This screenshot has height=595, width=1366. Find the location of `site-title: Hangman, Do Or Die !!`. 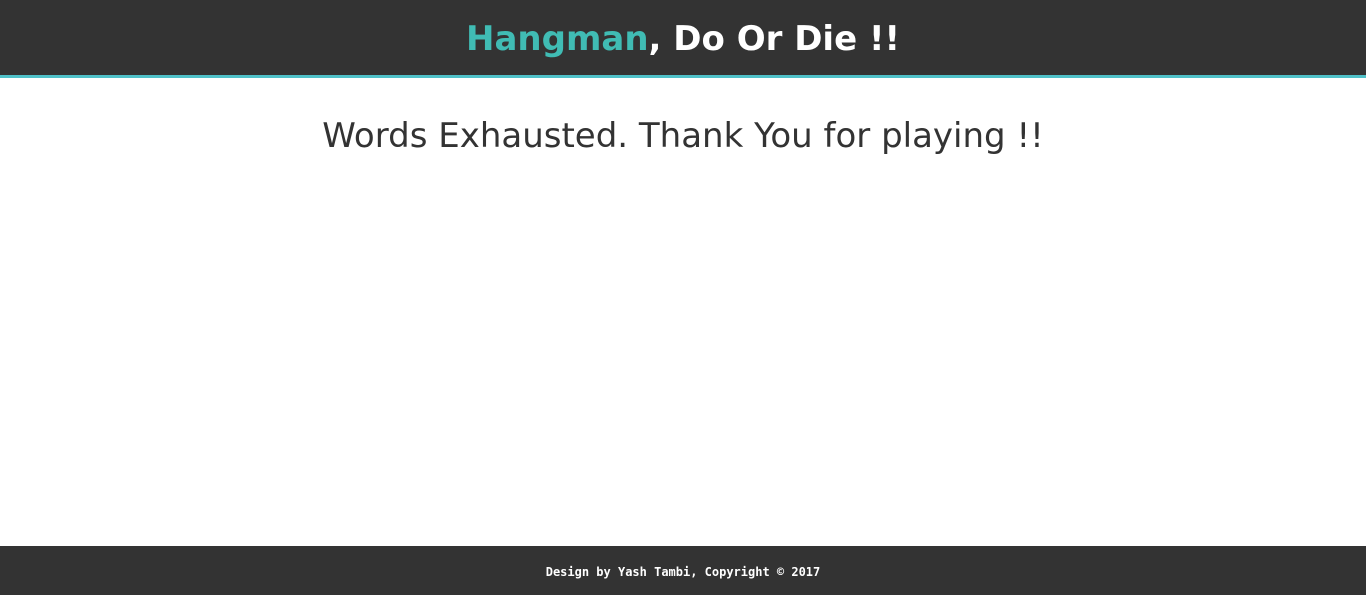

site-title: Hangman, Do Or Die !! is located at coordinates (683, 38).